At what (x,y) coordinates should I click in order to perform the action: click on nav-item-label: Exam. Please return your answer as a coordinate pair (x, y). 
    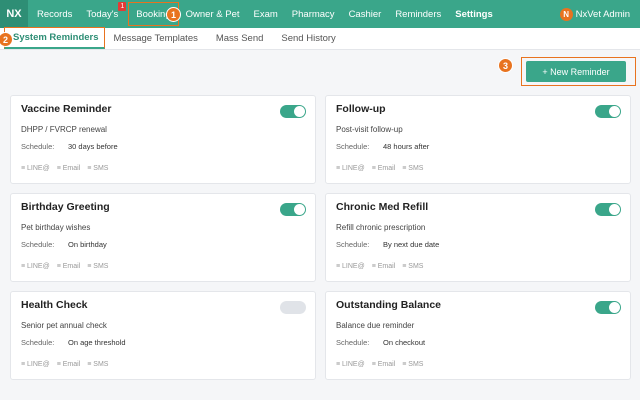
    Looking at the image, I should click on (265, 14).